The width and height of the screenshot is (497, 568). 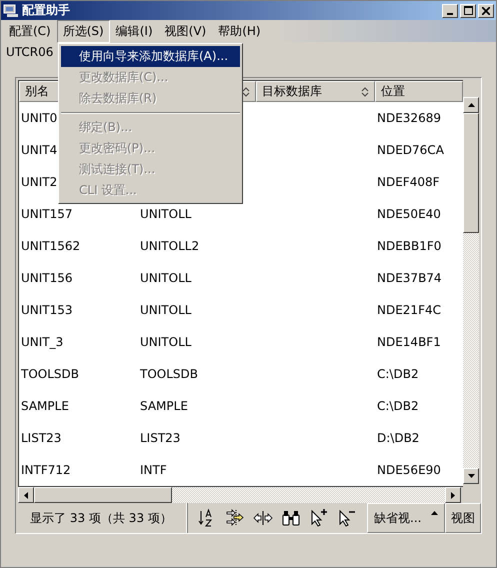 I want to click on instance-label: UTCR06, so click(x=29, y=52).